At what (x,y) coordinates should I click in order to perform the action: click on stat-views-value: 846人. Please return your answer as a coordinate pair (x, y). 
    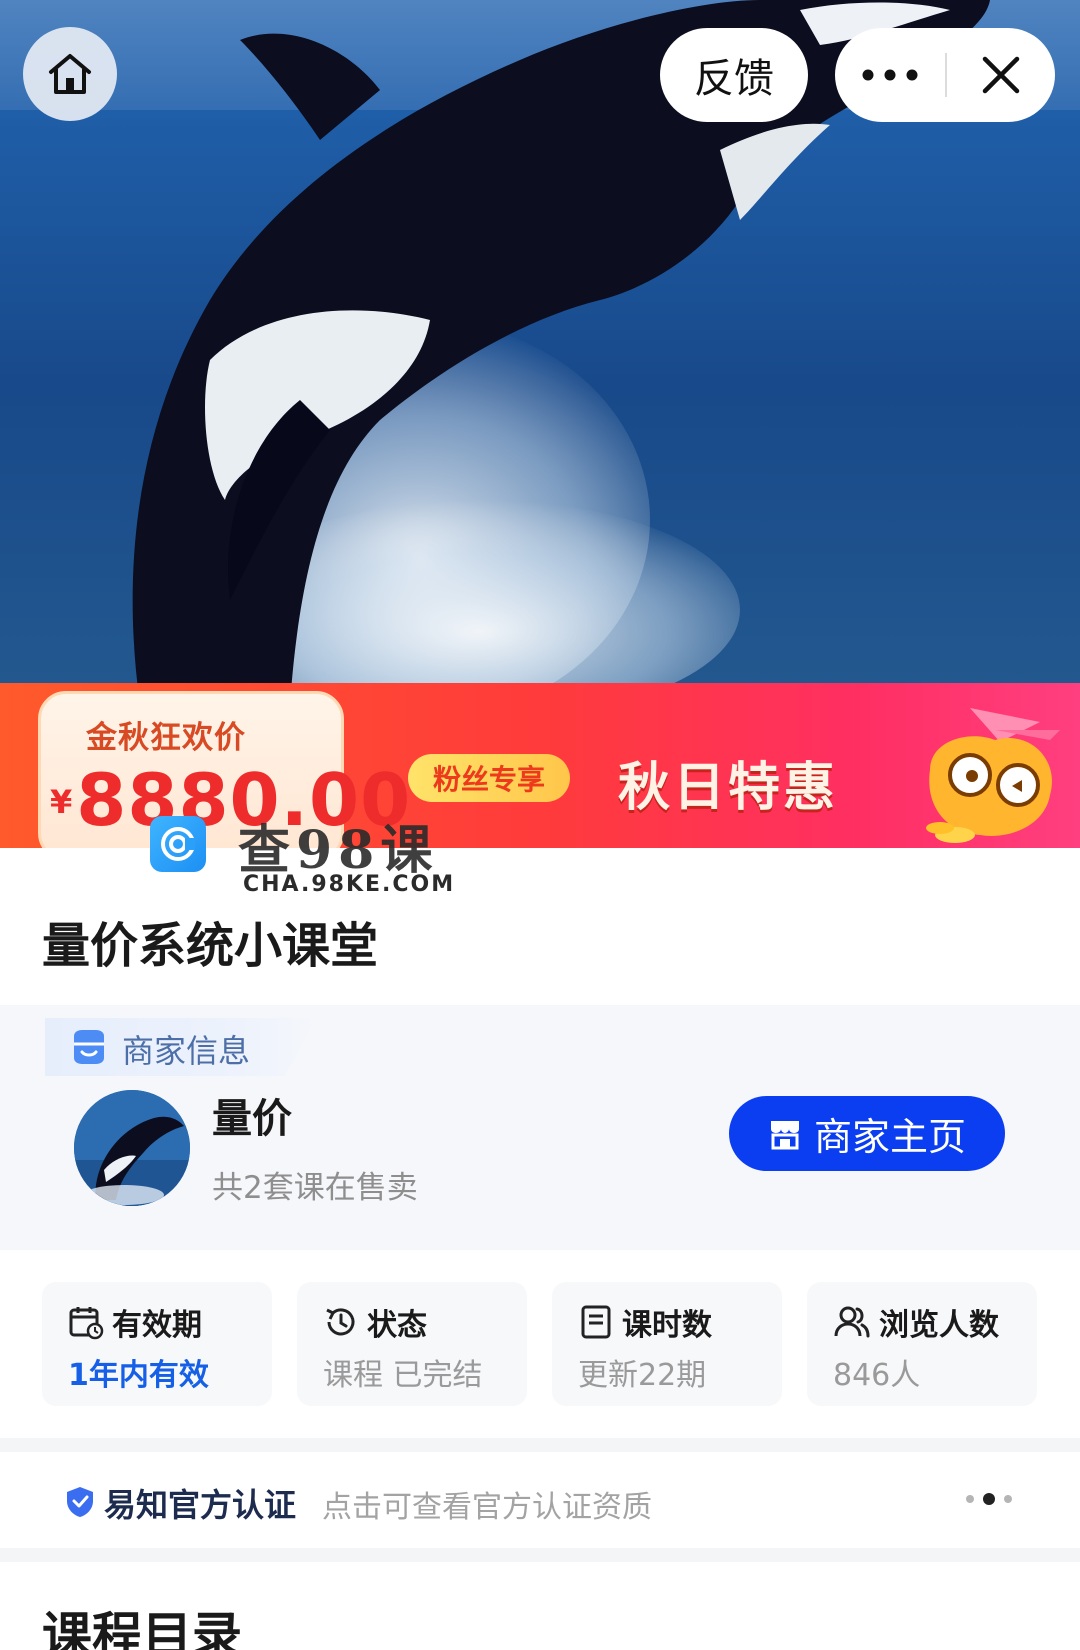
    Looking at the image, I should click on (877, 1375).